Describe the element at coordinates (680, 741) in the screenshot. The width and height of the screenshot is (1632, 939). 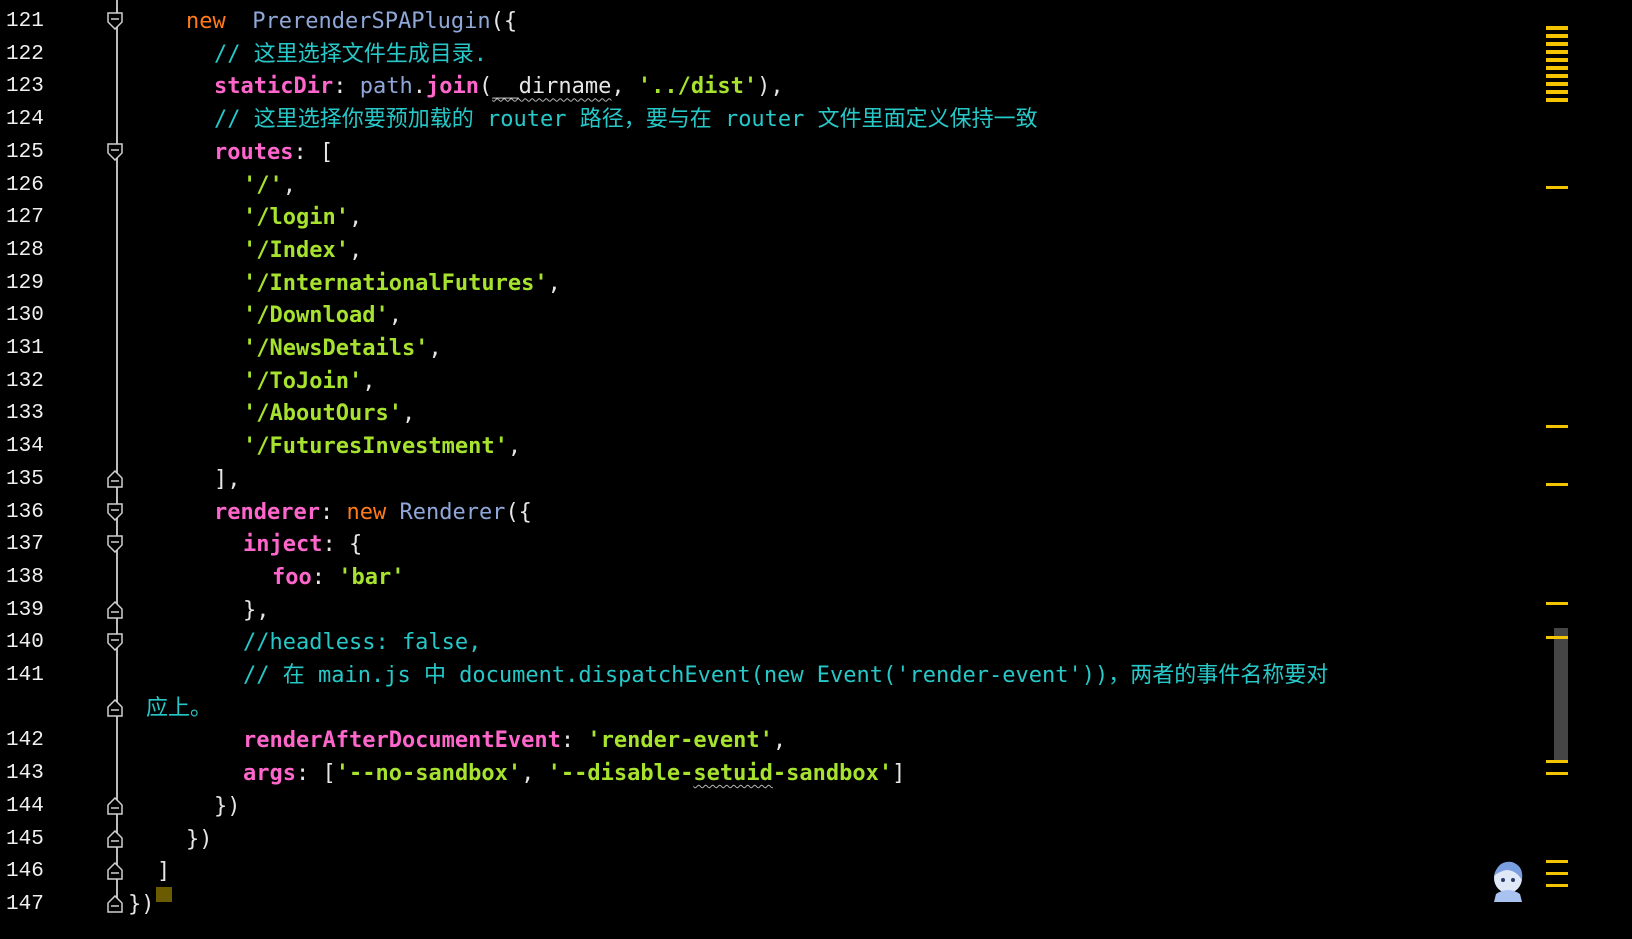
I see `code-token: 'render-event'` at that location.